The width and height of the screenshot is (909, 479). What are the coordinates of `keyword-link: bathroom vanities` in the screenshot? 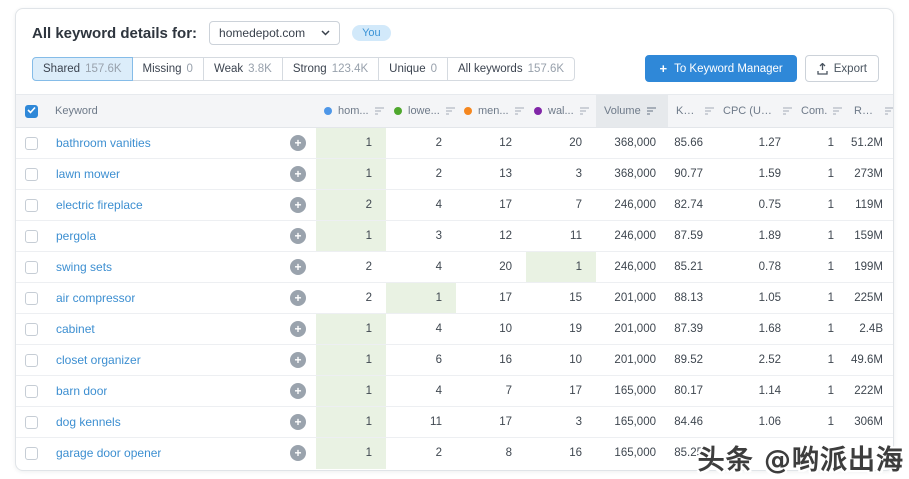 It's located at (103, 143).